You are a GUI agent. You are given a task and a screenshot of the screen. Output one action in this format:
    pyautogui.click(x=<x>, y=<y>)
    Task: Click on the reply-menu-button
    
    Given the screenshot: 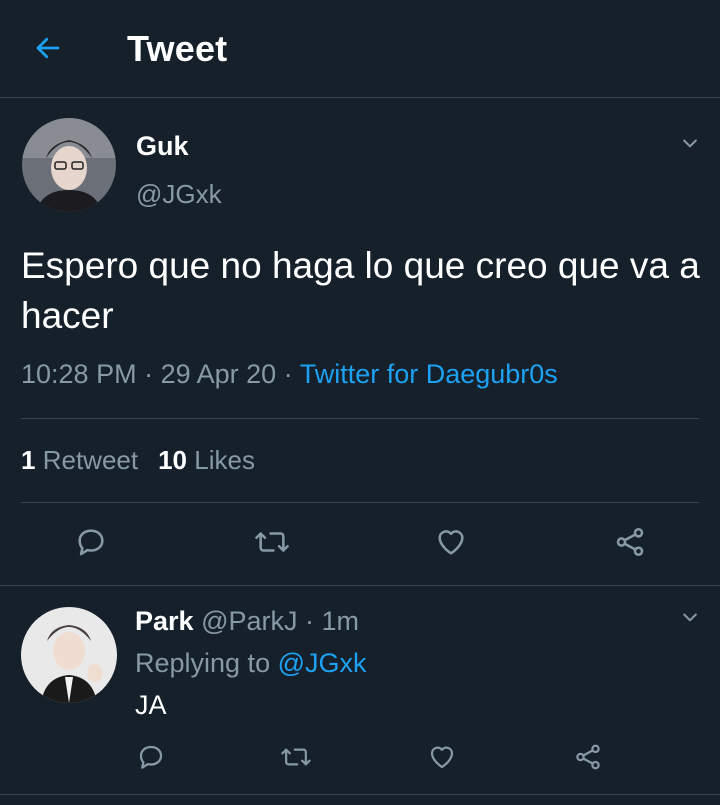 What is the action you would take?
    pyautogui.click(x=690, y=619)
    